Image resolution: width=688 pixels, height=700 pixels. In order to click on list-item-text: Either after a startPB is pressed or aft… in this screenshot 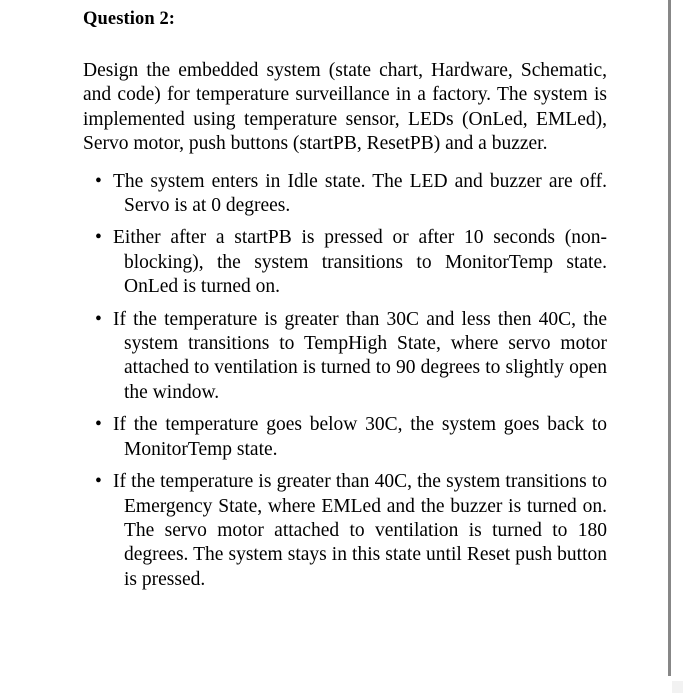, I will do `click(360, 262)`.